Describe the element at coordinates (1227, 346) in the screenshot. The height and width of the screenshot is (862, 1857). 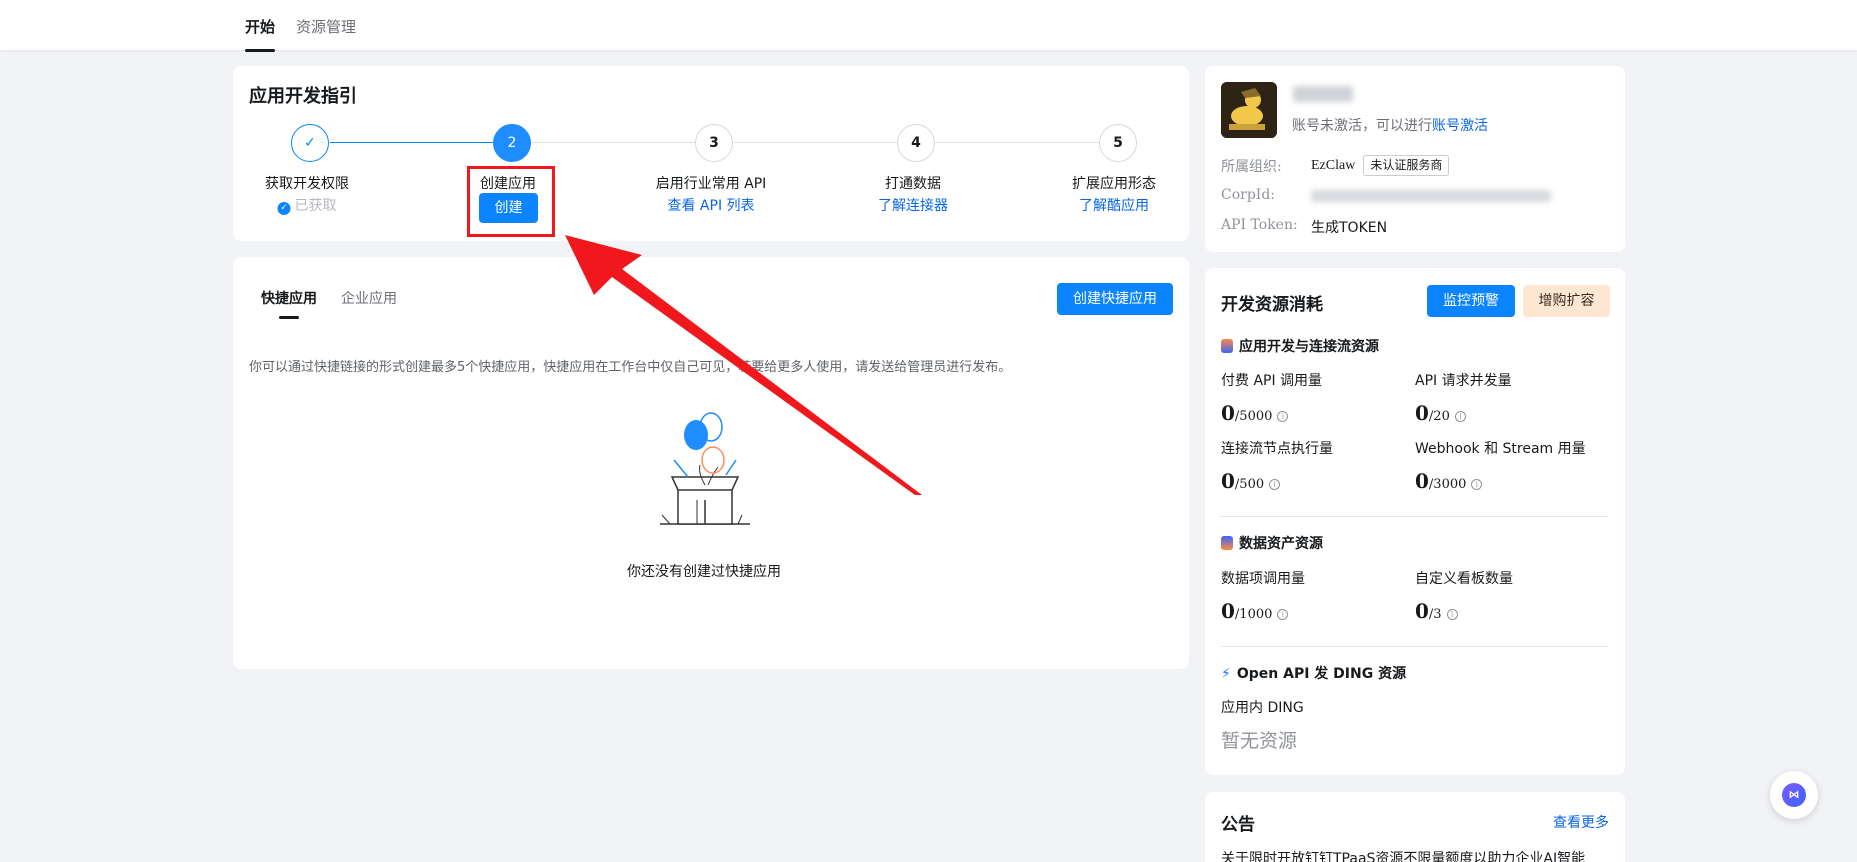
I see `app-resource-icon` at that location.